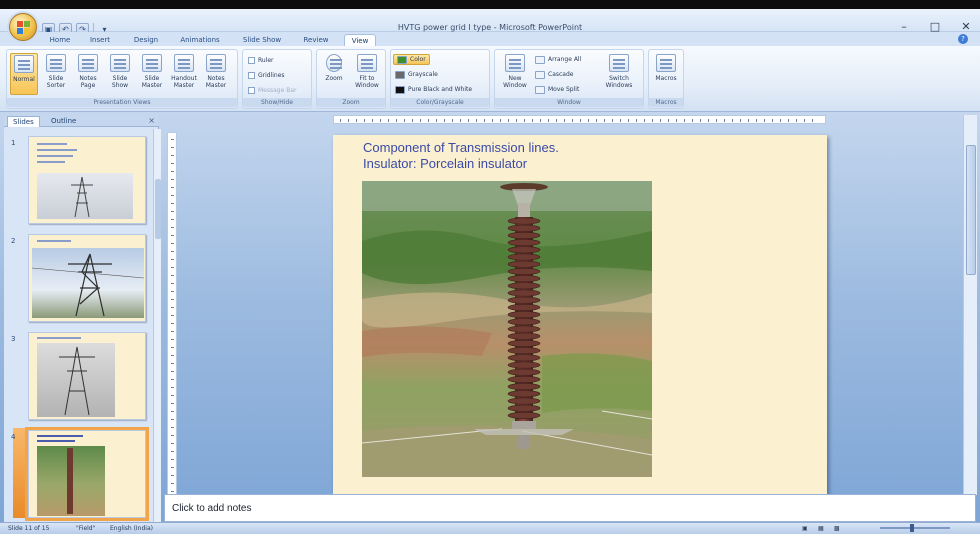  Describe the element at coordinates (158, 209) in the screenshot. I see `pane-scroll-thumb` at that location.